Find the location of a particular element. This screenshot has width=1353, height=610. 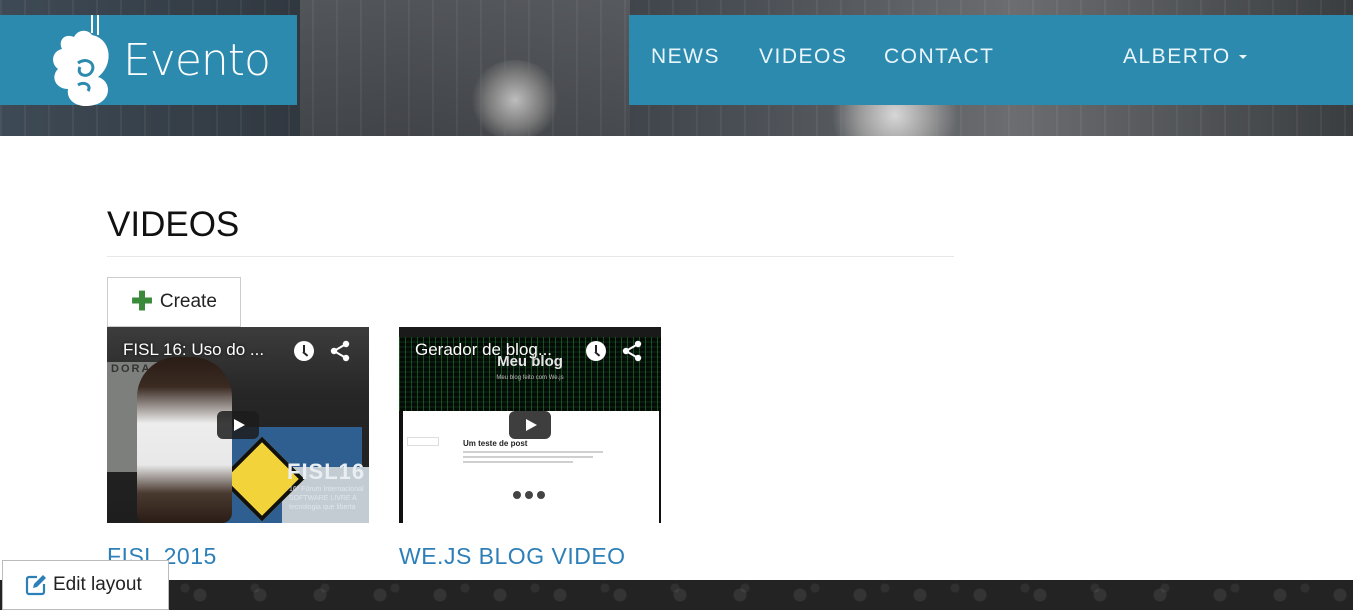

brand-link: Evento is located at coordinates (148, 61).